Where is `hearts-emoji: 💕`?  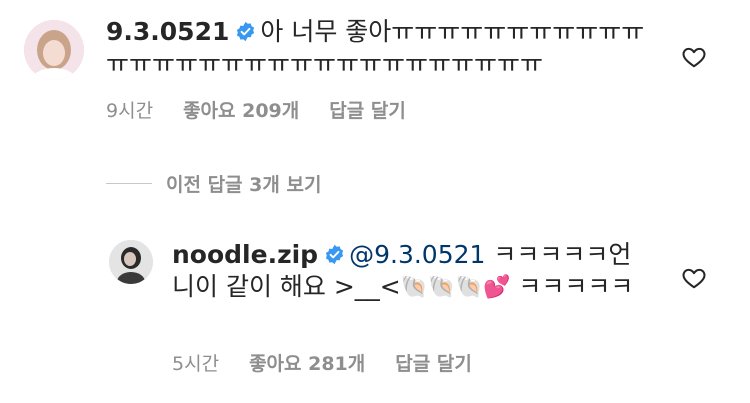 hearts-emoji: 💕 is located at coordinates (496, 287).